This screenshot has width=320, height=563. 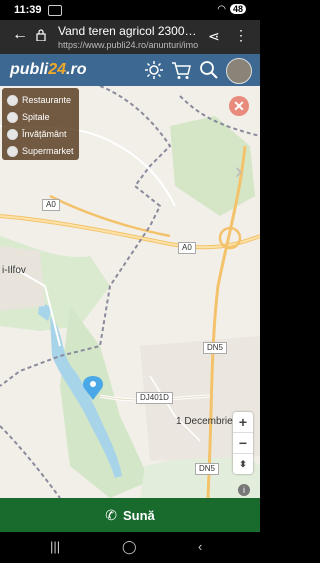 I want to click on zoom-out-button: −, so click(x=243, y=443).